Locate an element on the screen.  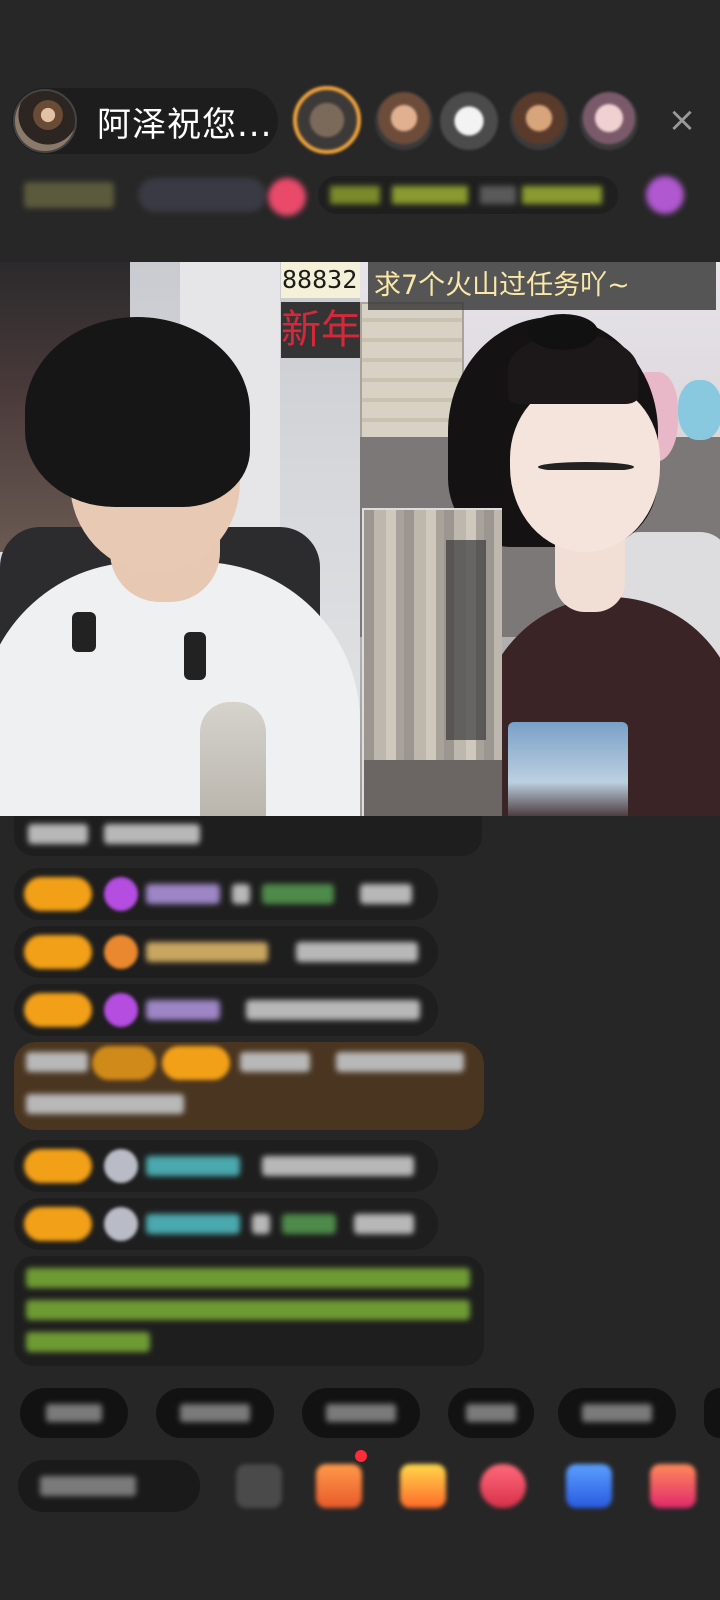
popularity-badge is located at coordinates (69, 195).